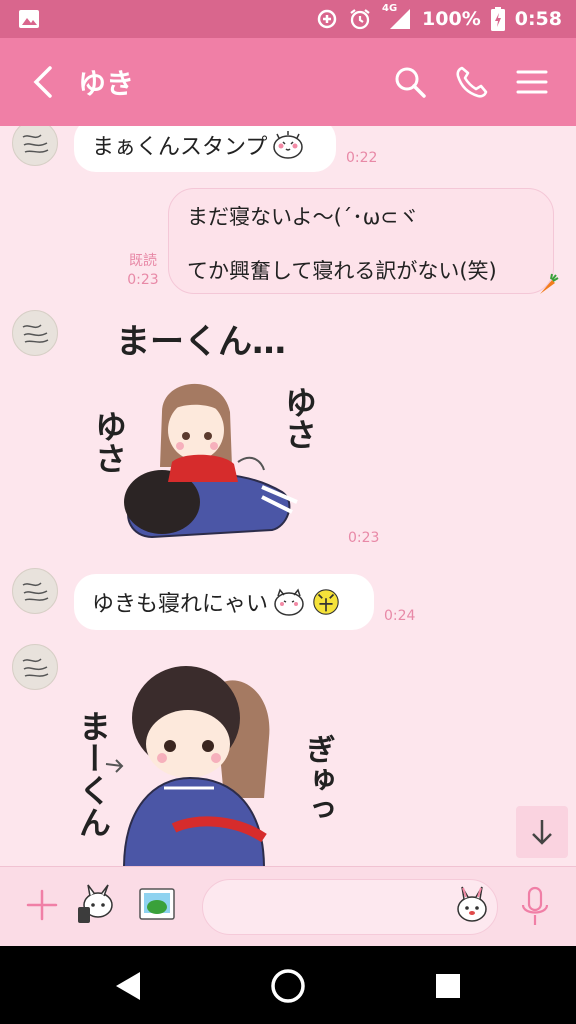  What do you see at coordinates (327, 19) in the screenshot?
I see `data-saver-icon` at bounding box center [327, 19].